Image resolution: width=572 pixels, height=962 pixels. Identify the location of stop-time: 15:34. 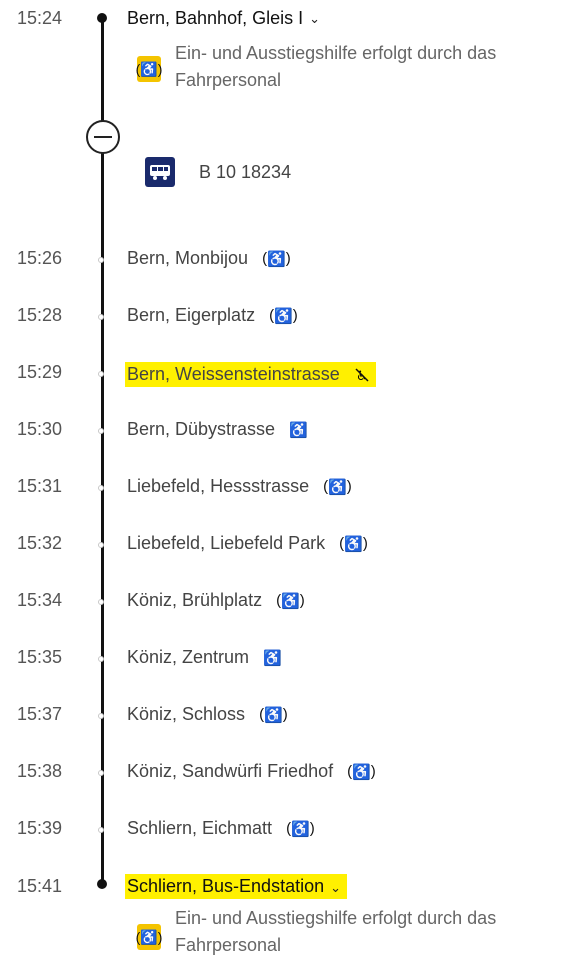
(40, 600).